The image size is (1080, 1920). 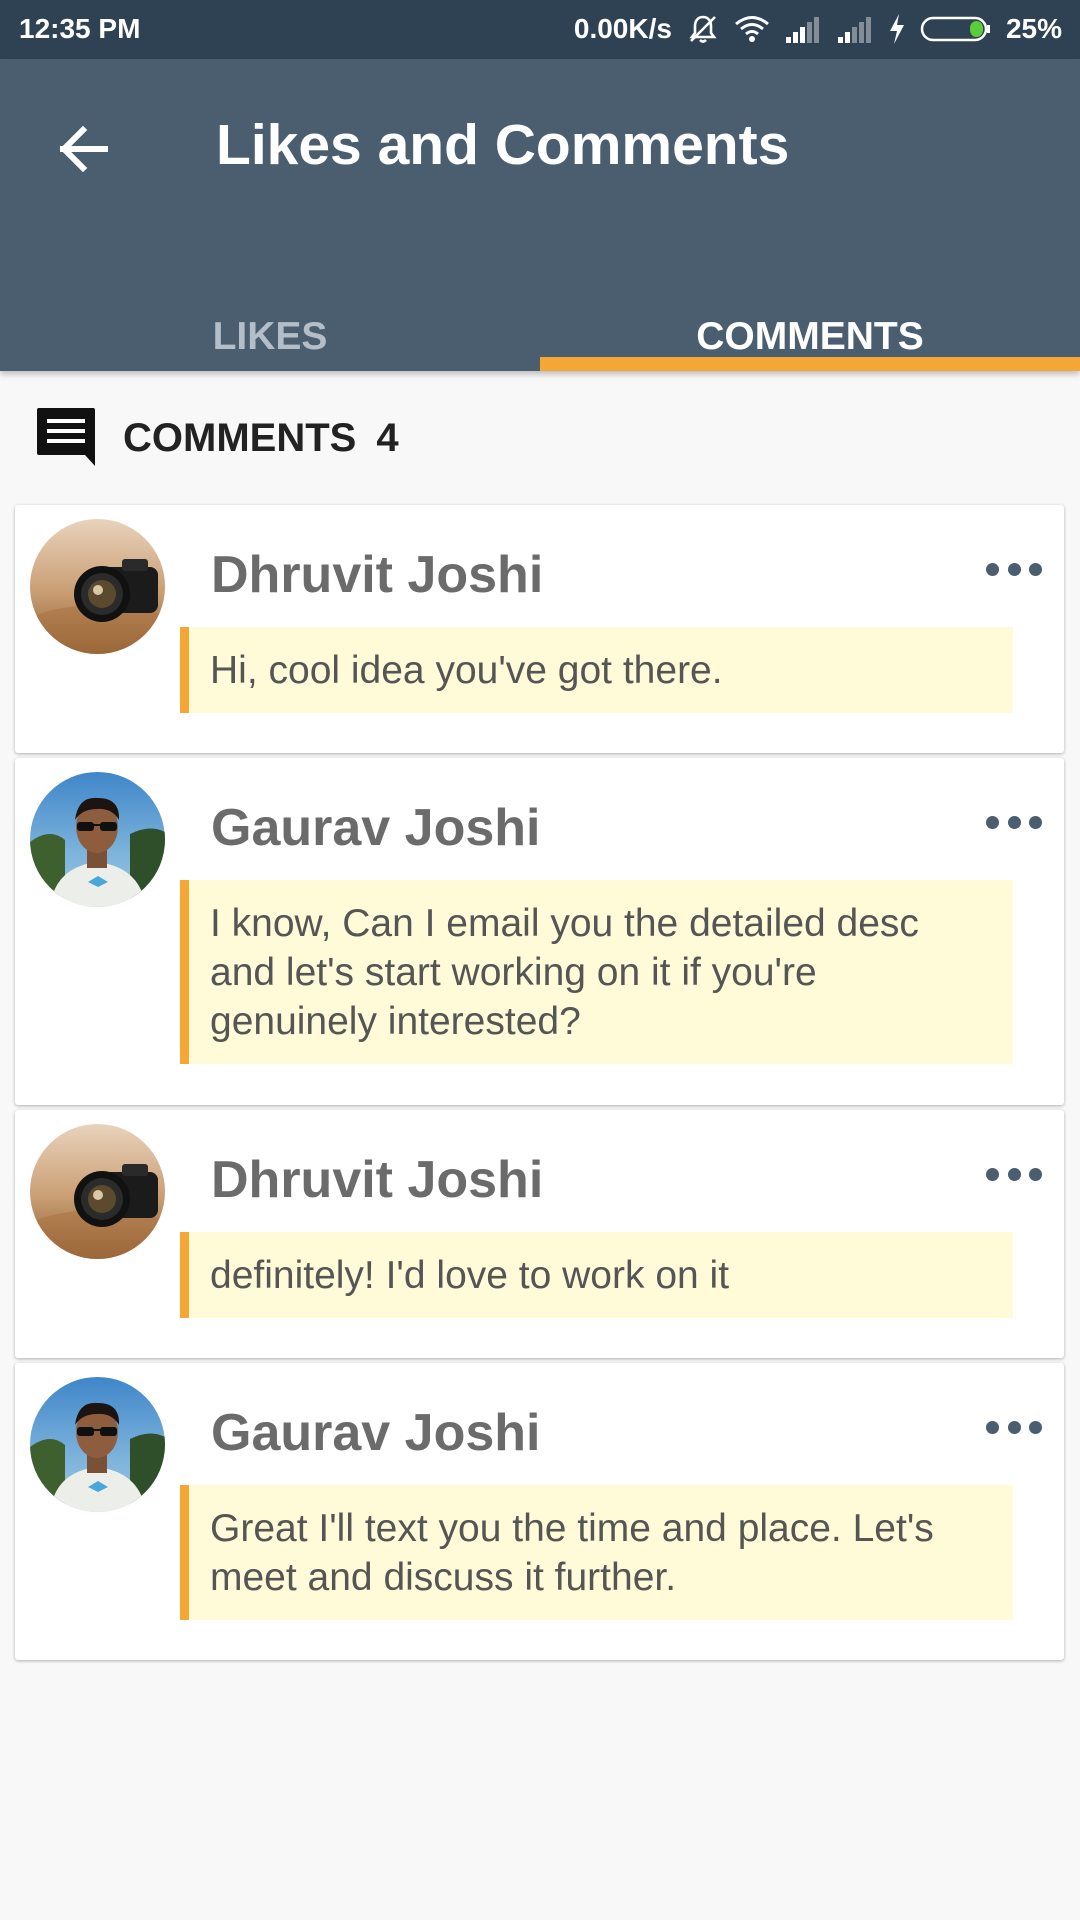 What do you see at coordinates (503, 145) in the screenshot?
I see `page-title: Likes and Comments` at bounding box center [503, 145].